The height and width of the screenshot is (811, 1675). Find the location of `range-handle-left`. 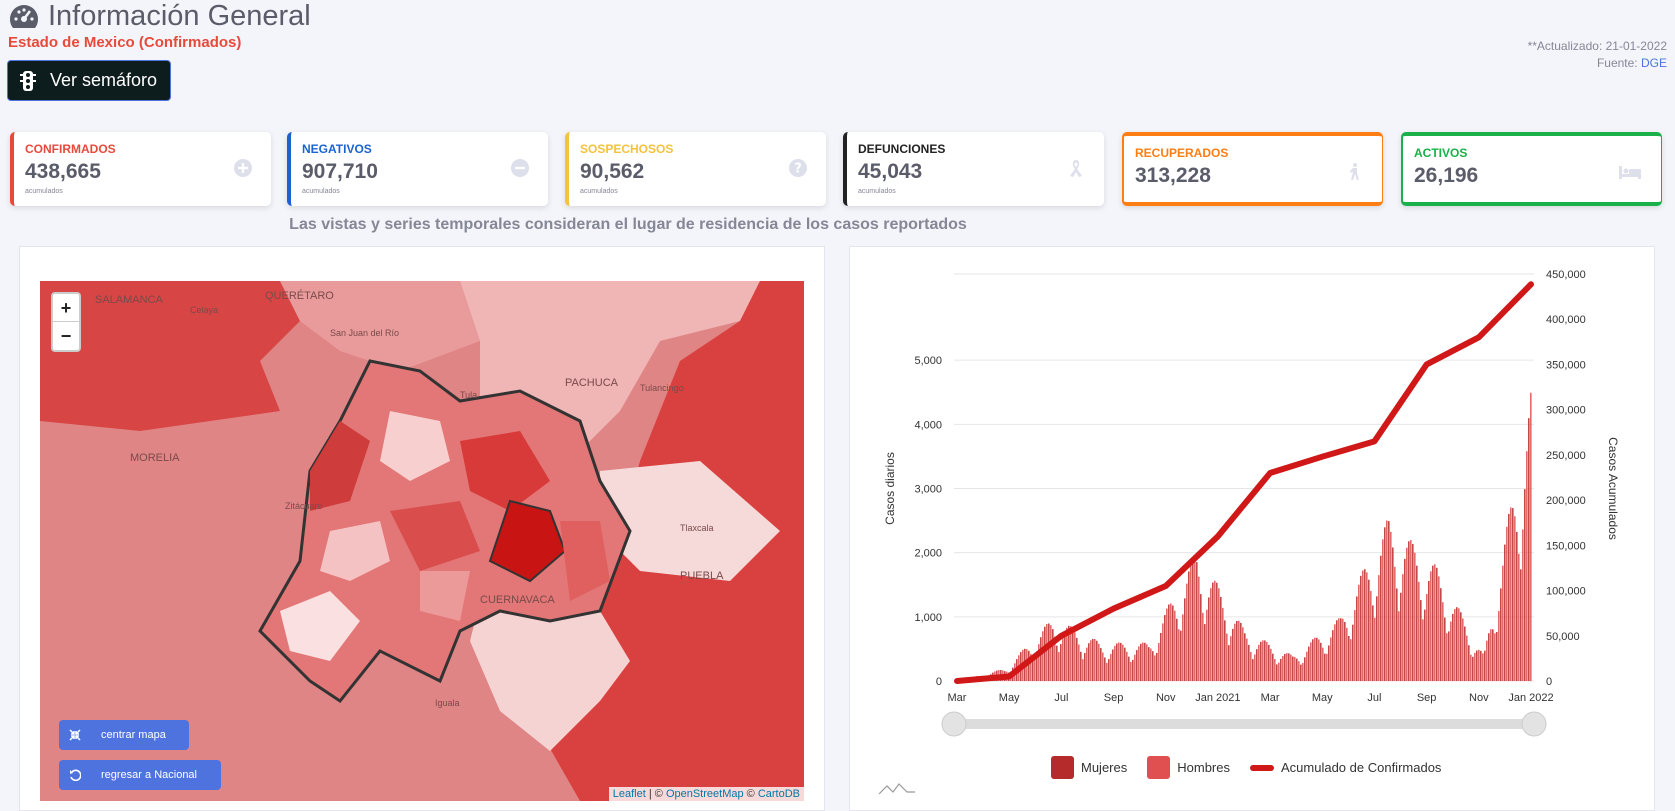

range-handle-left is located at coordinates (954, 724).